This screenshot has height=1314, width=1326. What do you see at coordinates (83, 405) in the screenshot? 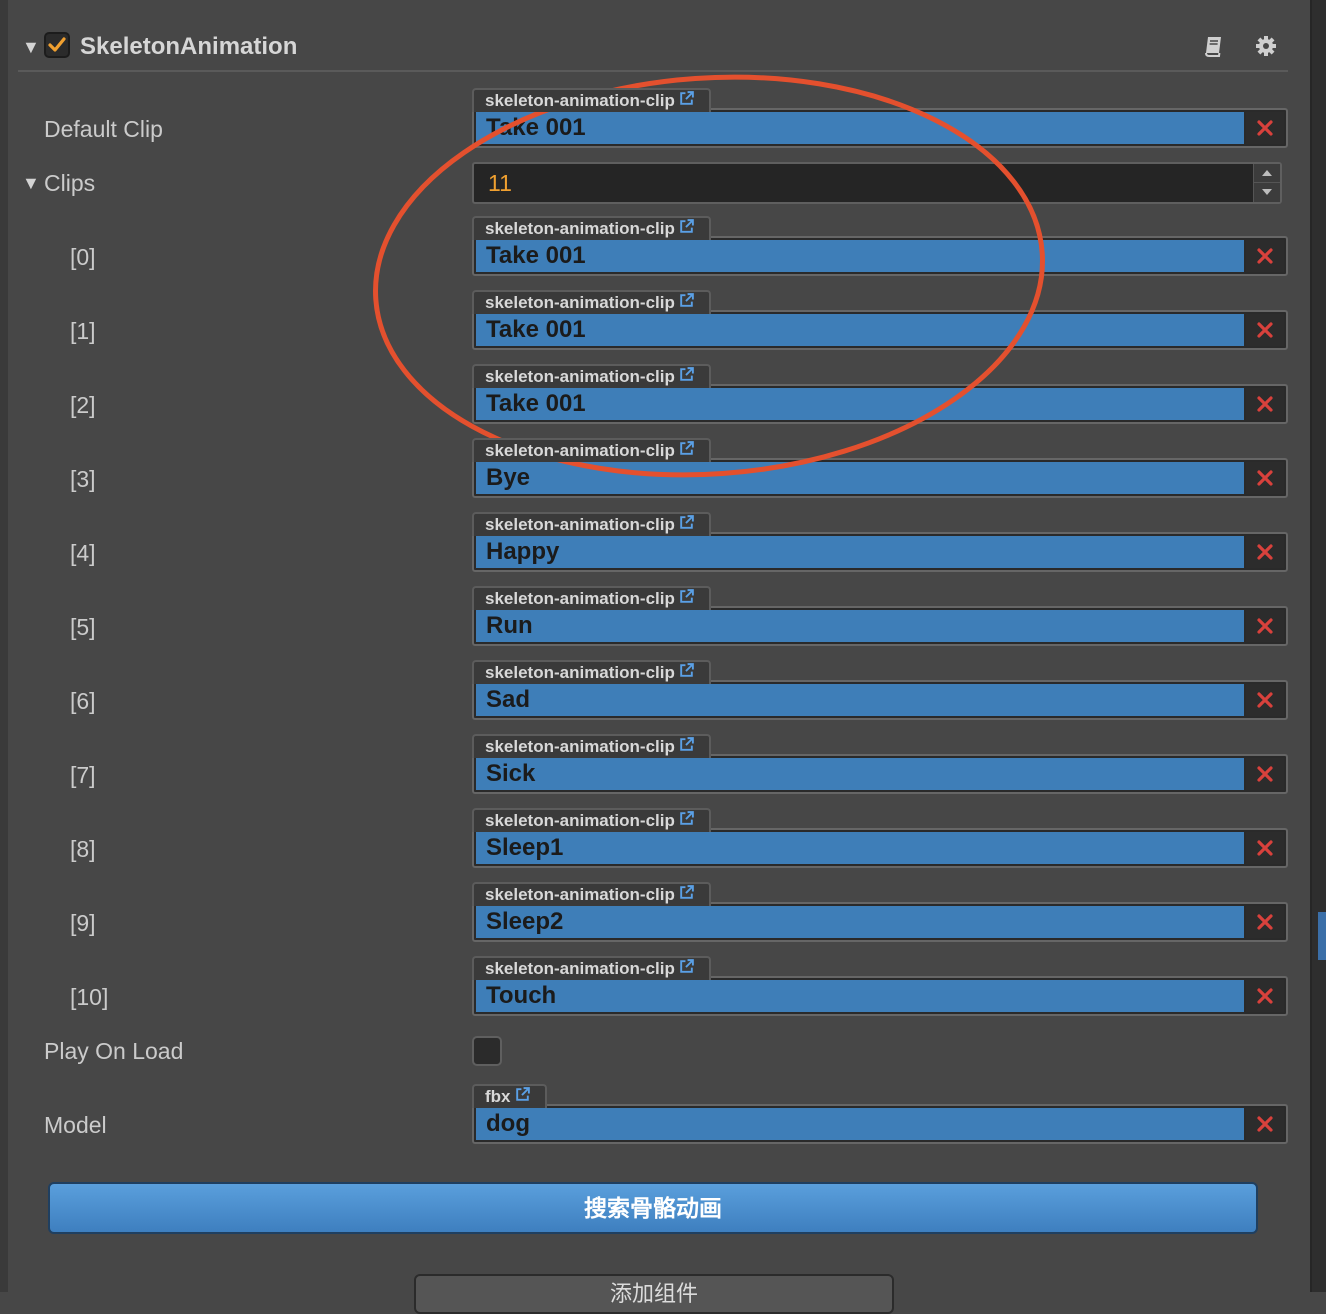
I see `clip-index: [2]` at bounding box center [83, 405].